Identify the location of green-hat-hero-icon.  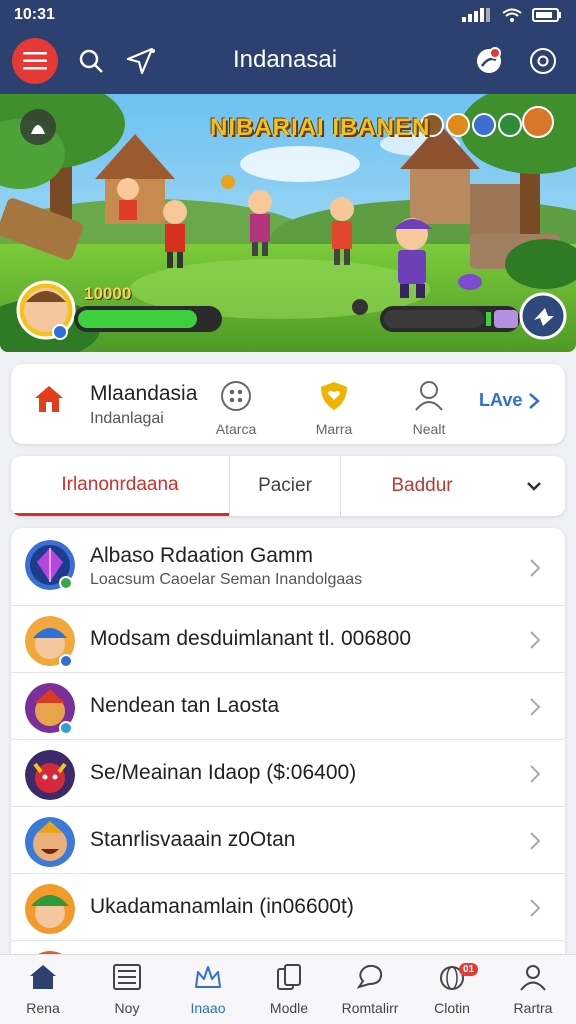
(50, 909).